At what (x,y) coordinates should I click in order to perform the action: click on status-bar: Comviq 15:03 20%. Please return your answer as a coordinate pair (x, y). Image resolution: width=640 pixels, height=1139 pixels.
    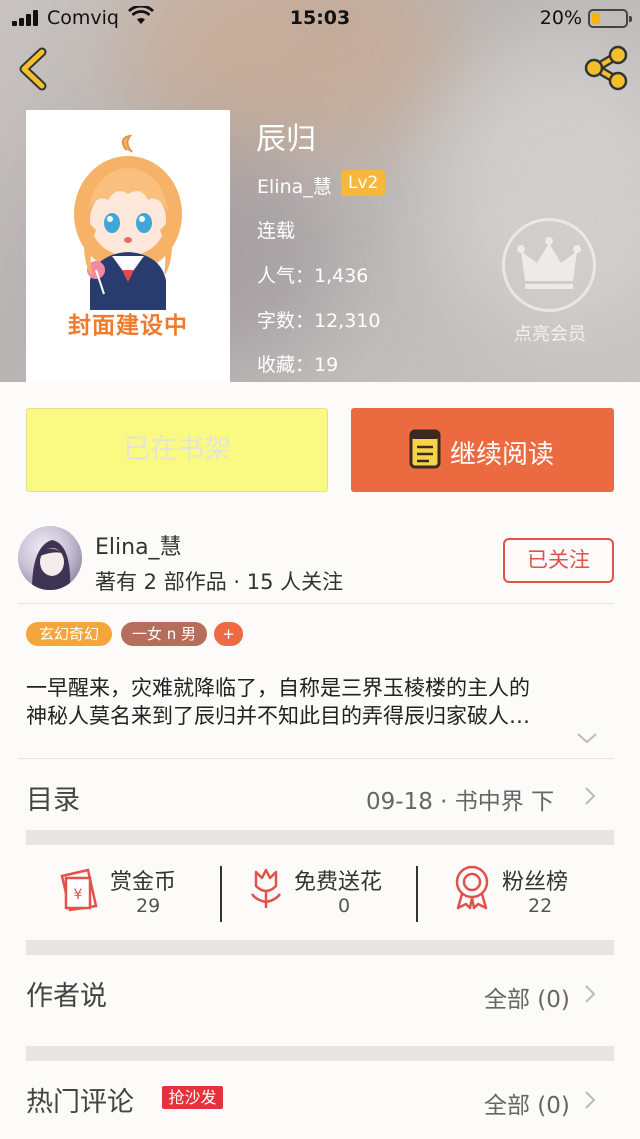
    Looking at the image, I should click on (320, 18).